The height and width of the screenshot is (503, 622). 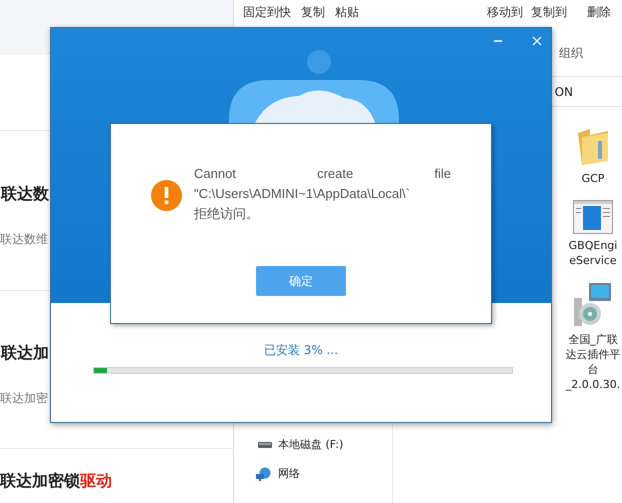 I want to click on ribbon-button: 删除, so click(x=599, y=12).